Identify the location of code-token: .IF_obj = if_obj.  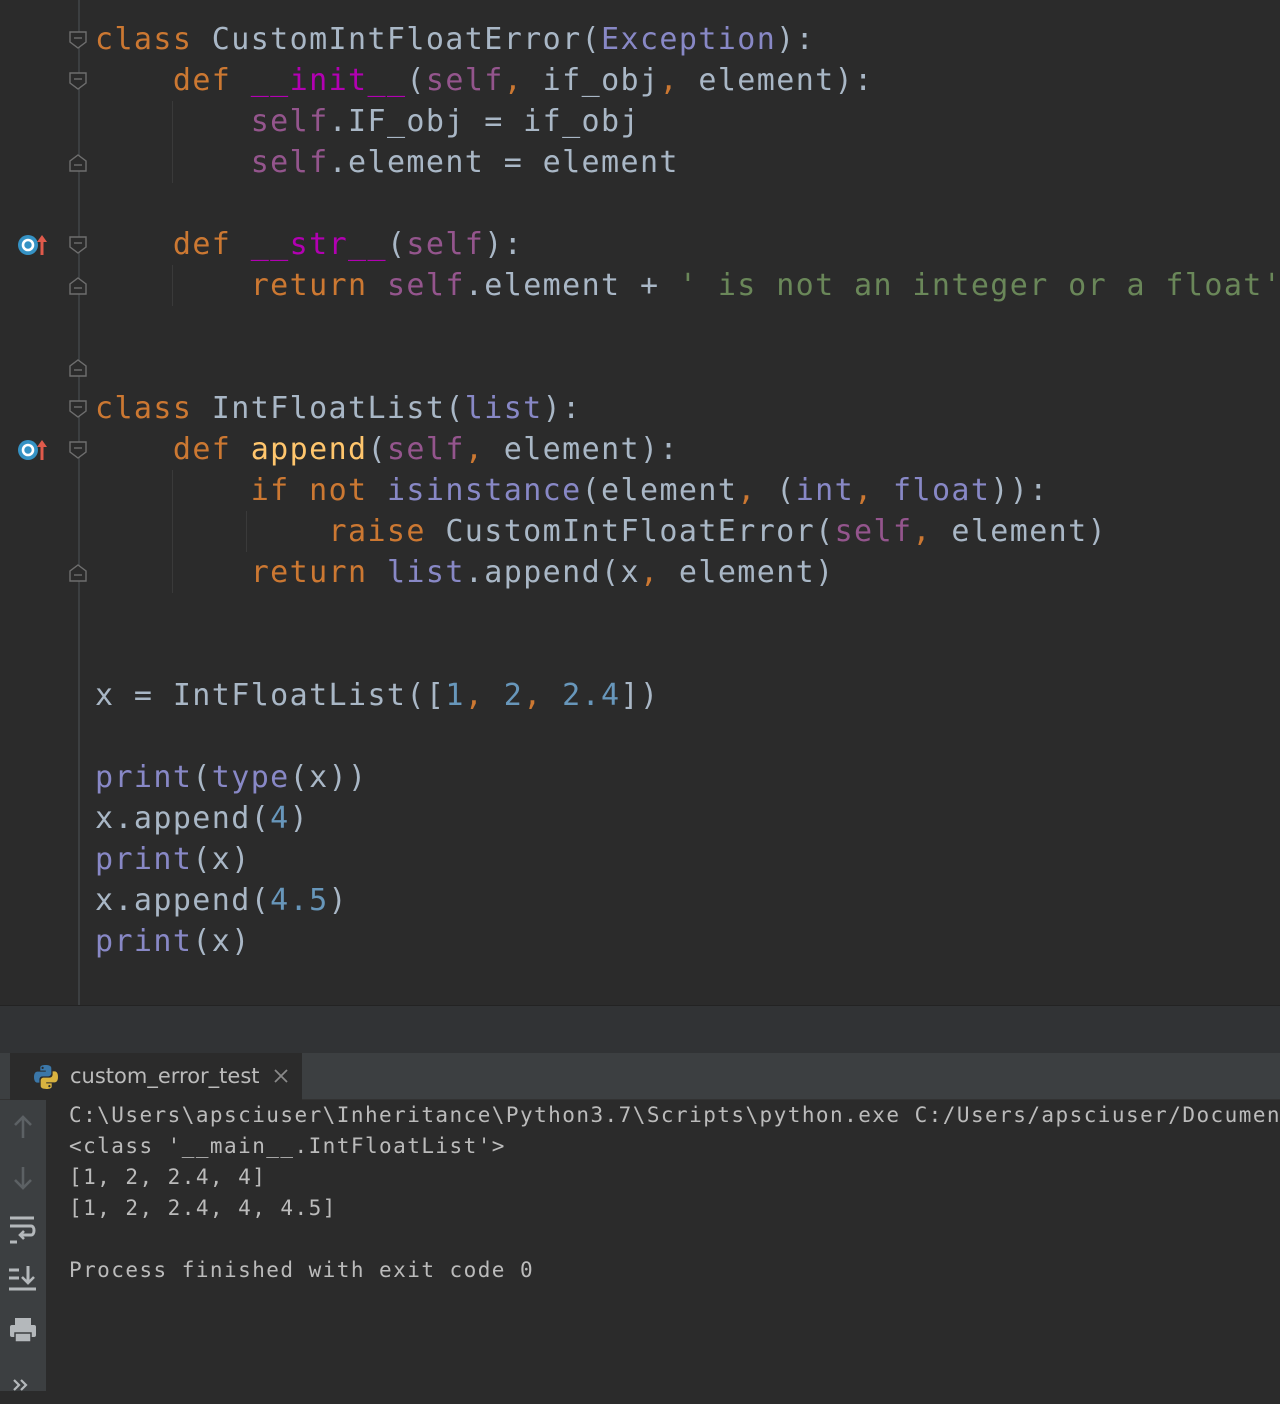
(484, 121).